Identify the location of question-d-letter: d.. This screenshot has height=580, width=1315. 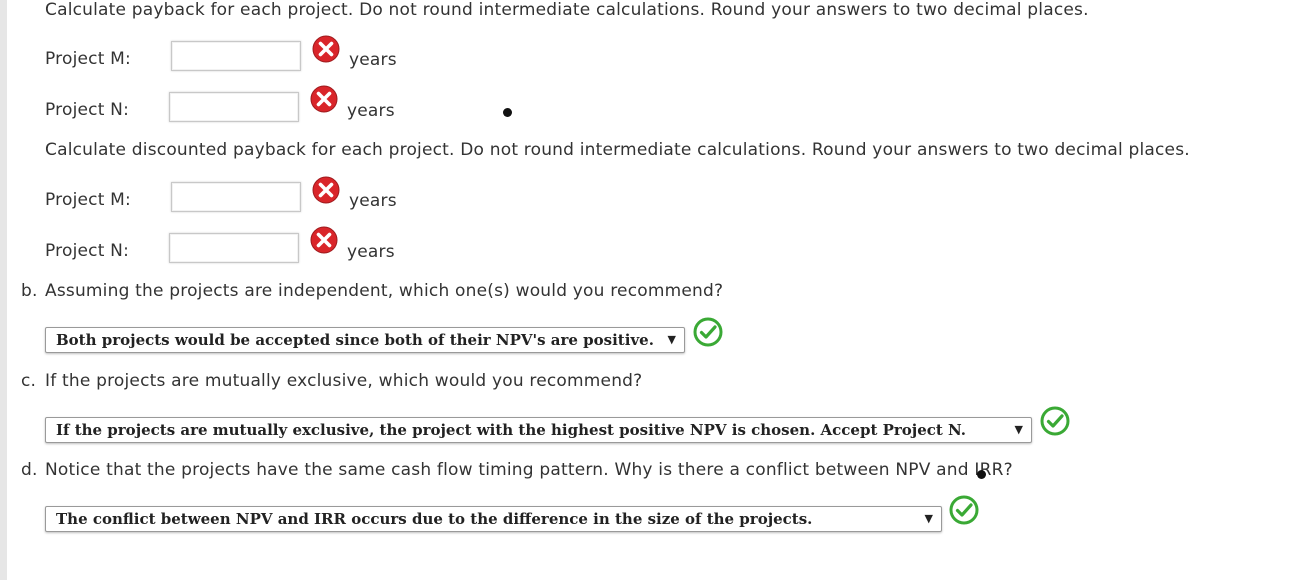
(29, 470).